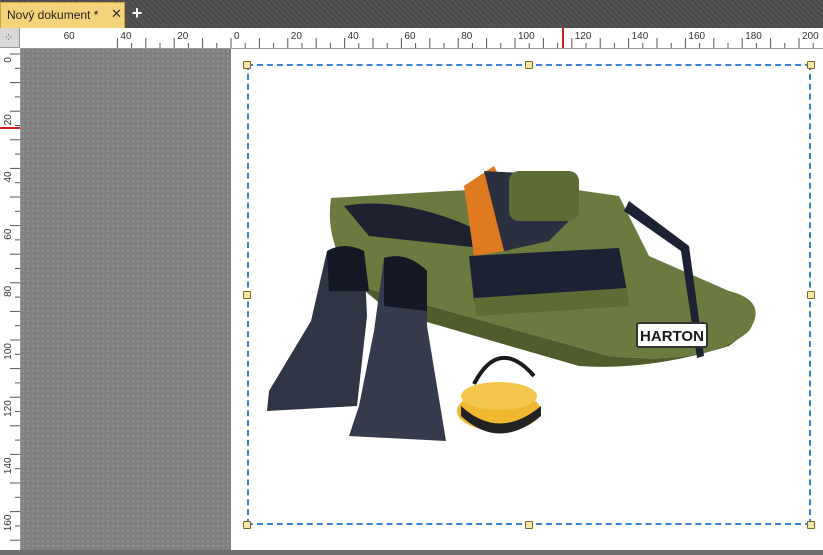  Describe the element at coordinates (411, 14) in the screenshot. I see `tab-bar: Nový dokument * ✕ +` at that location.